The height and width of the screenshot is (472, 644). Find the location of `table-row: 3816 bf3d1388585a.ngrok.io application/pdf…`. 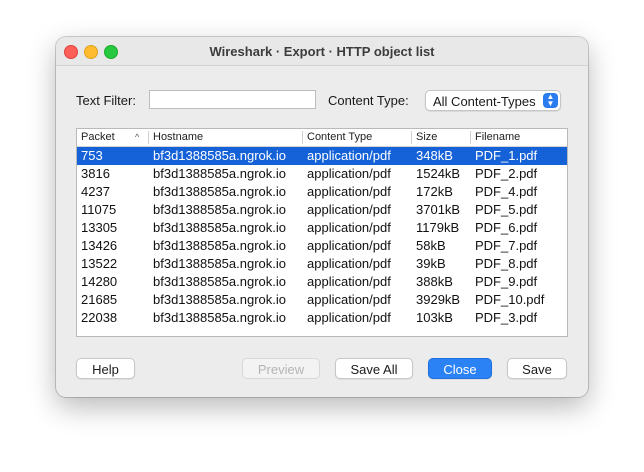

table-row: 3816 bf3d1388585a.ngrok.io application/pdf… is located at coordinates (322, 174).